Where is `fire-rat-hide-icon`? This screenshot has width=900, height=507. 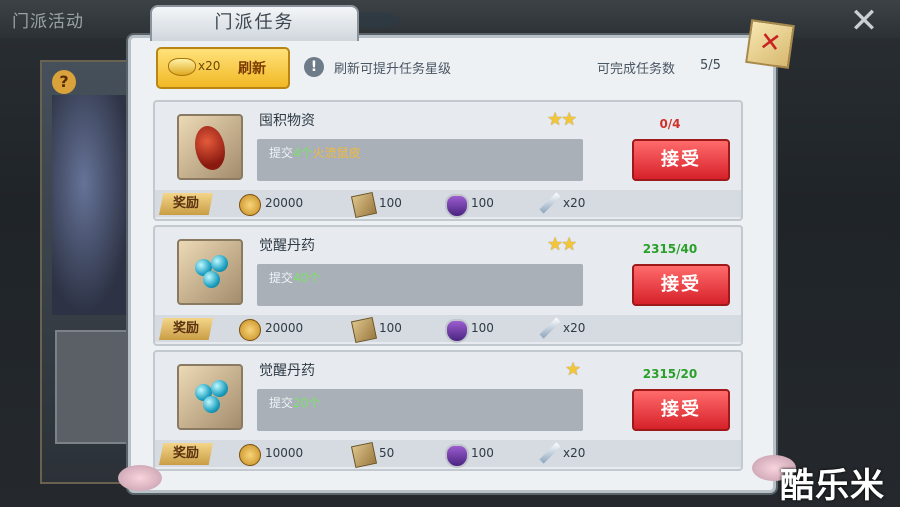
fire-rat-hide-icon is located at coordinates (210, 148).